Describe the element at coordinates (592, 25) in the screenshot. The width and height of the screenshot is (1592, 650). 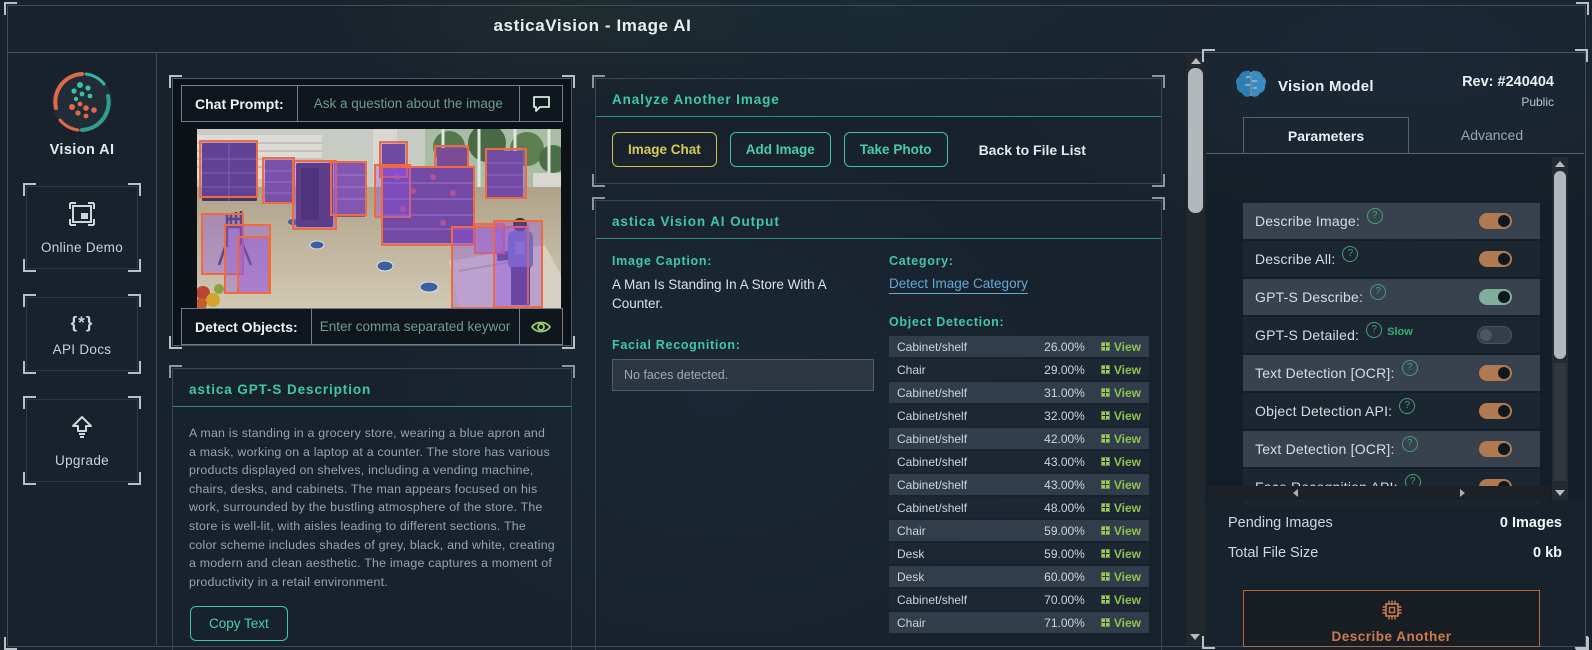
I see `app-title: asticaVision - Image AI` at that location.